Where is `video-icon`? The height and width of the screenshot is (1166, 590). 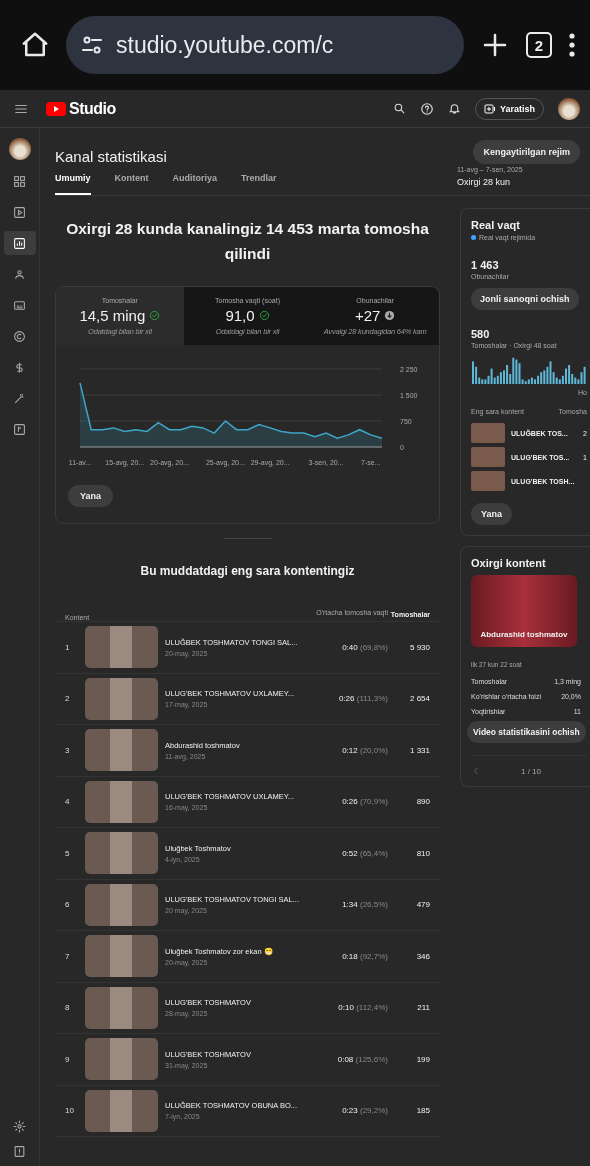 video-icon is located at coordinates (19, 212).